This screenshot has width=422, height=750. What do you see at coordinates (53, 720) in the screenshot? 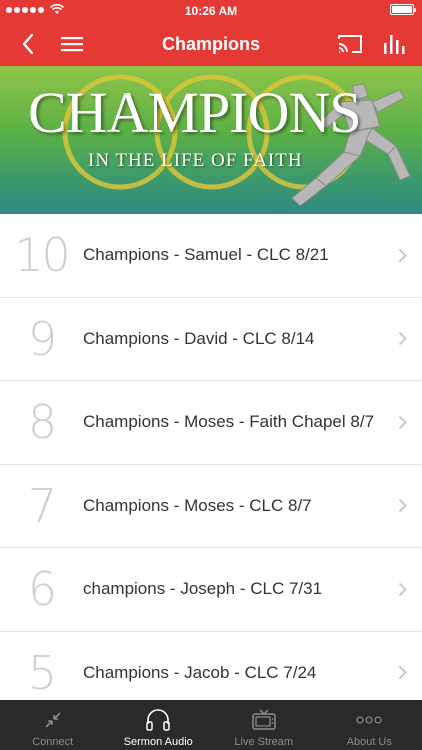
I see `connect-icon` at bounding box center [53, 720].